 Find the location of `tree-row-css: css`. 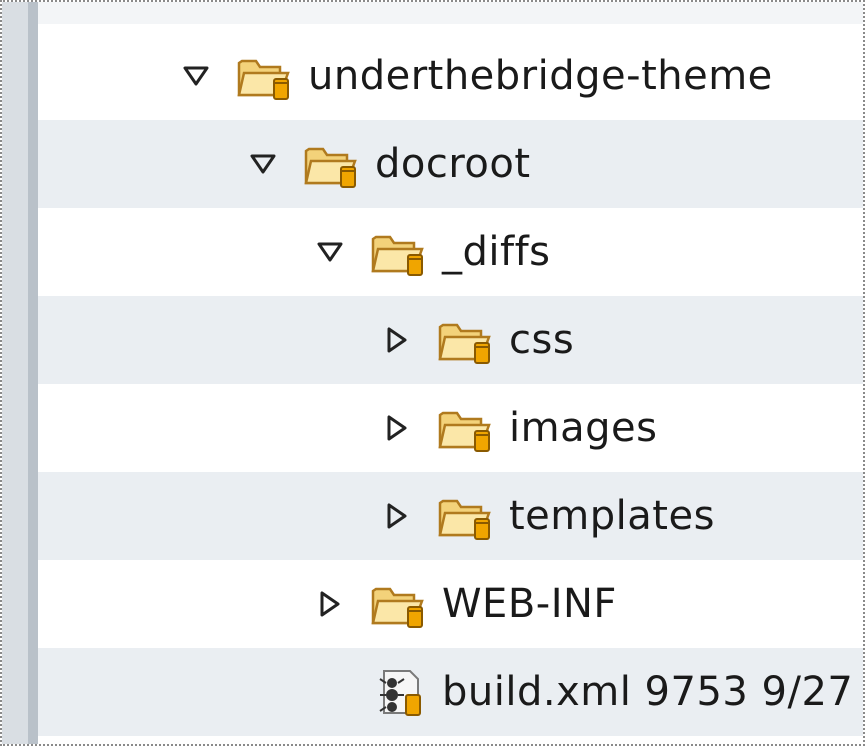

tree-row-css: css is located at coordinates (450, 340).